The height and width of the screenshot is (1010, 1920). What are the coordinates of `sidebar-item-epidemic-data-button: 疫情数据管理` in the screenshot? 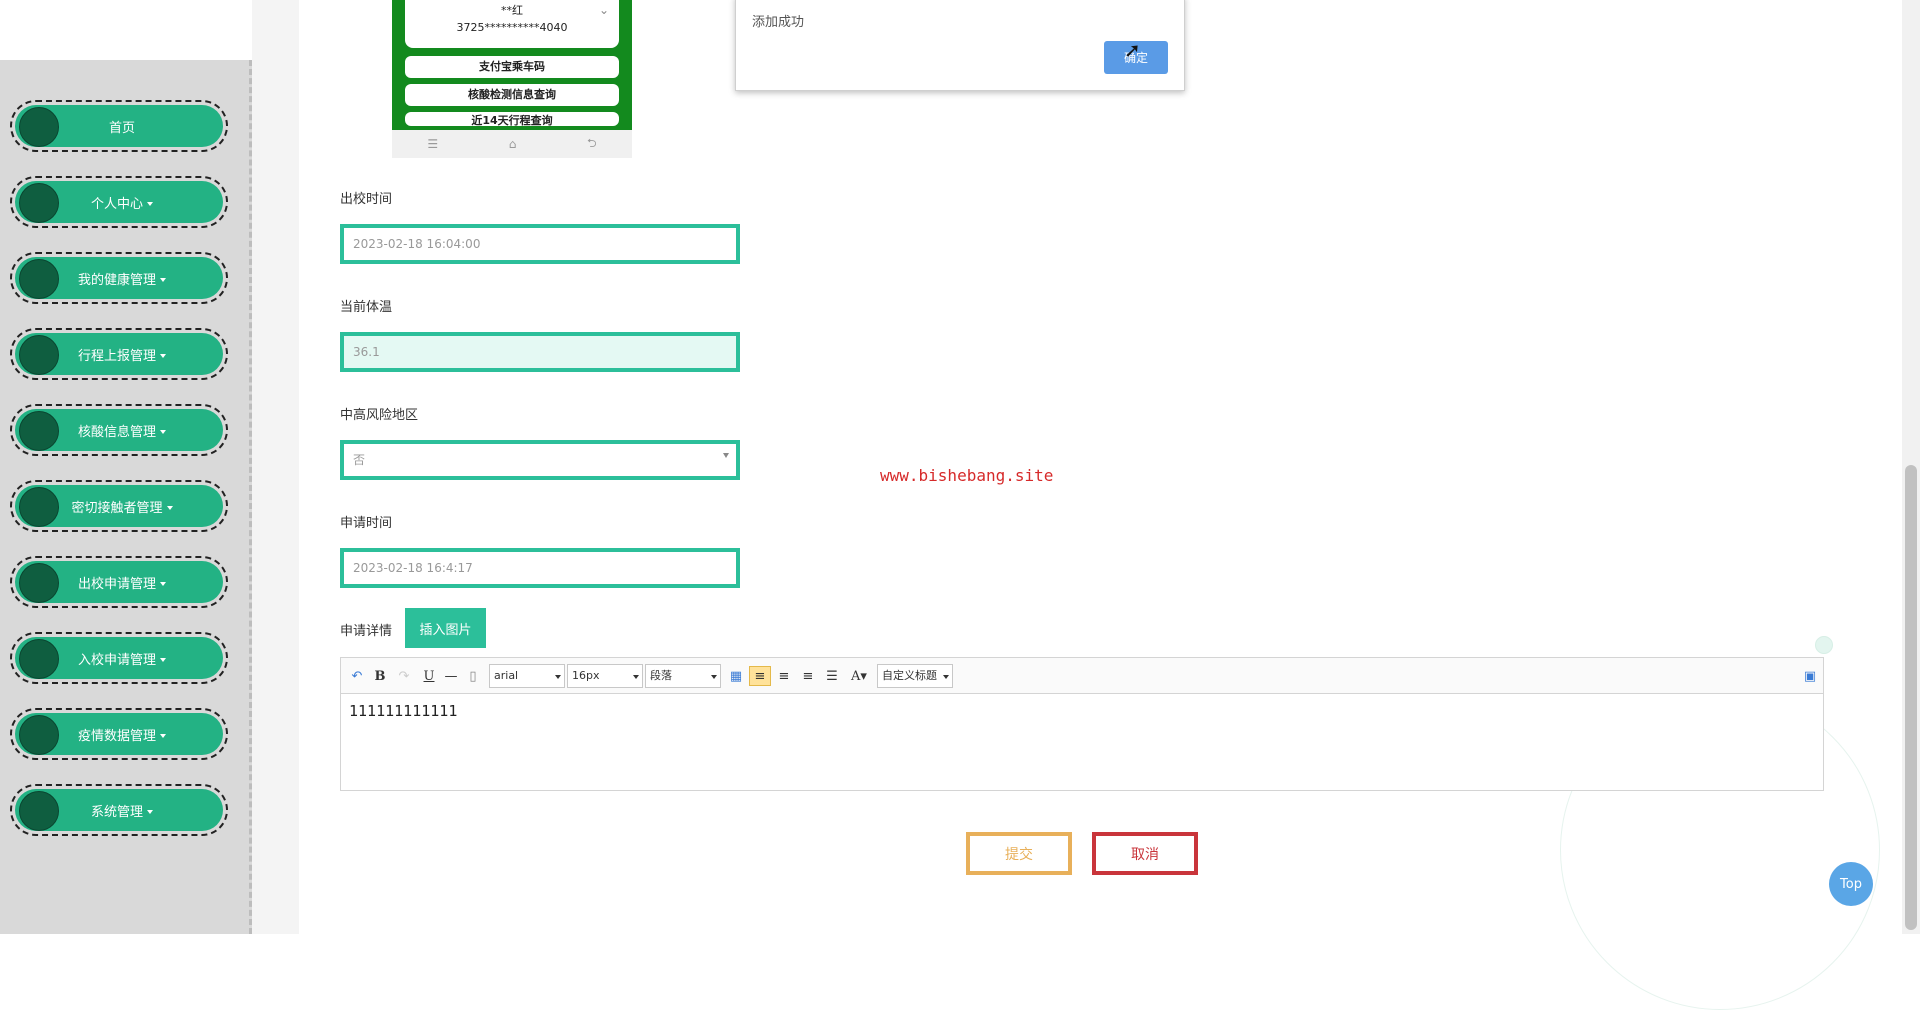 It's located at (119, 734).